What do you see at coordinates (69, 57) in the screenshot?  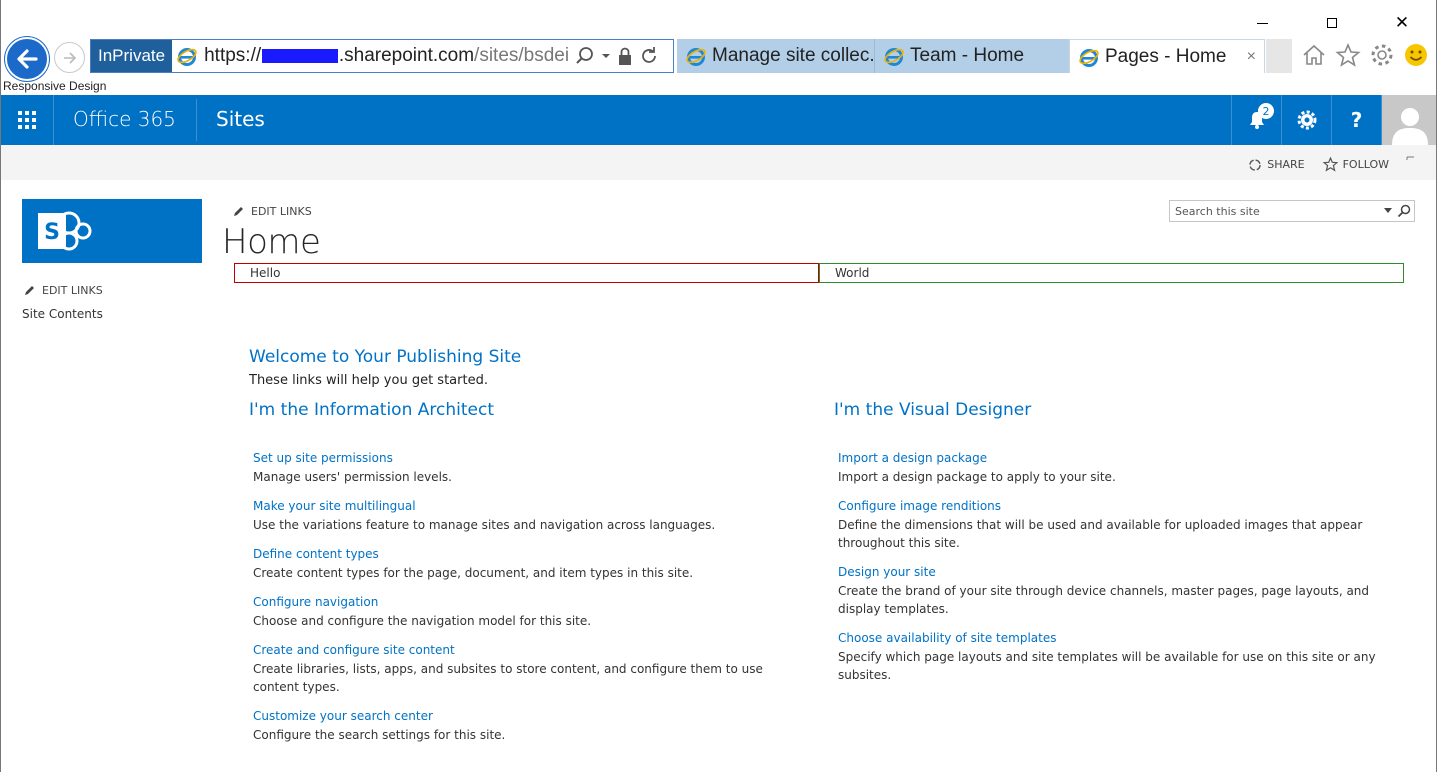 I see `forward-button` at bounding box center [69, 57].